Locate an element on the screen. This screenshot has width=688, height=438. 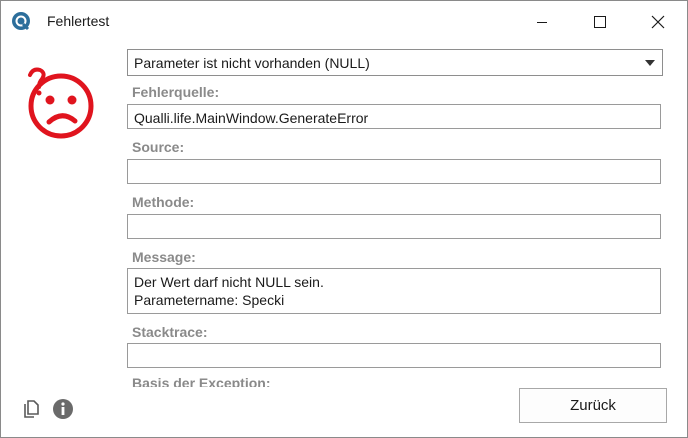
message-label: Message: is located at coordinates (164, 257).